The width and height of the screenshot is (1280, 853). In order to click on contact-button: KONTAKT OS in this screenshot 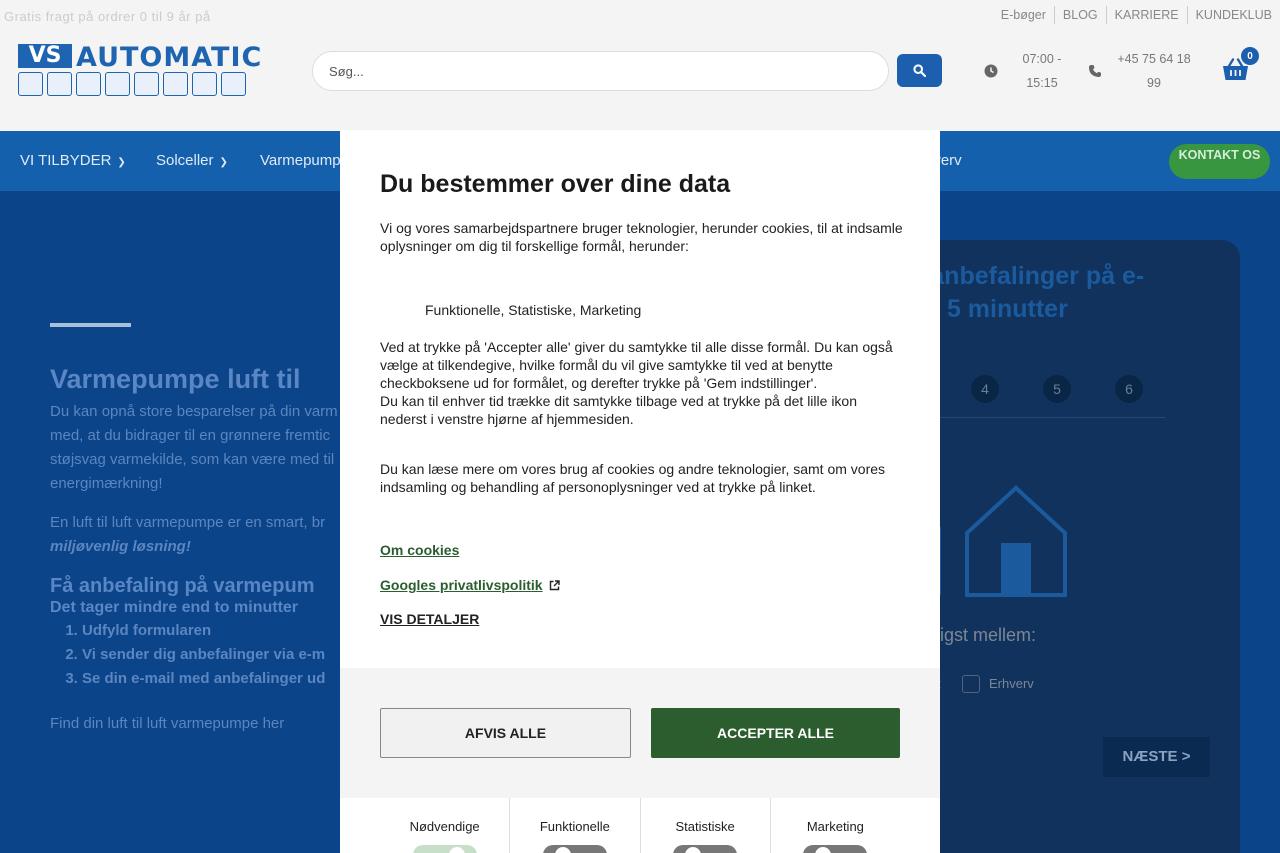, I will do `click(1219, 161)`.